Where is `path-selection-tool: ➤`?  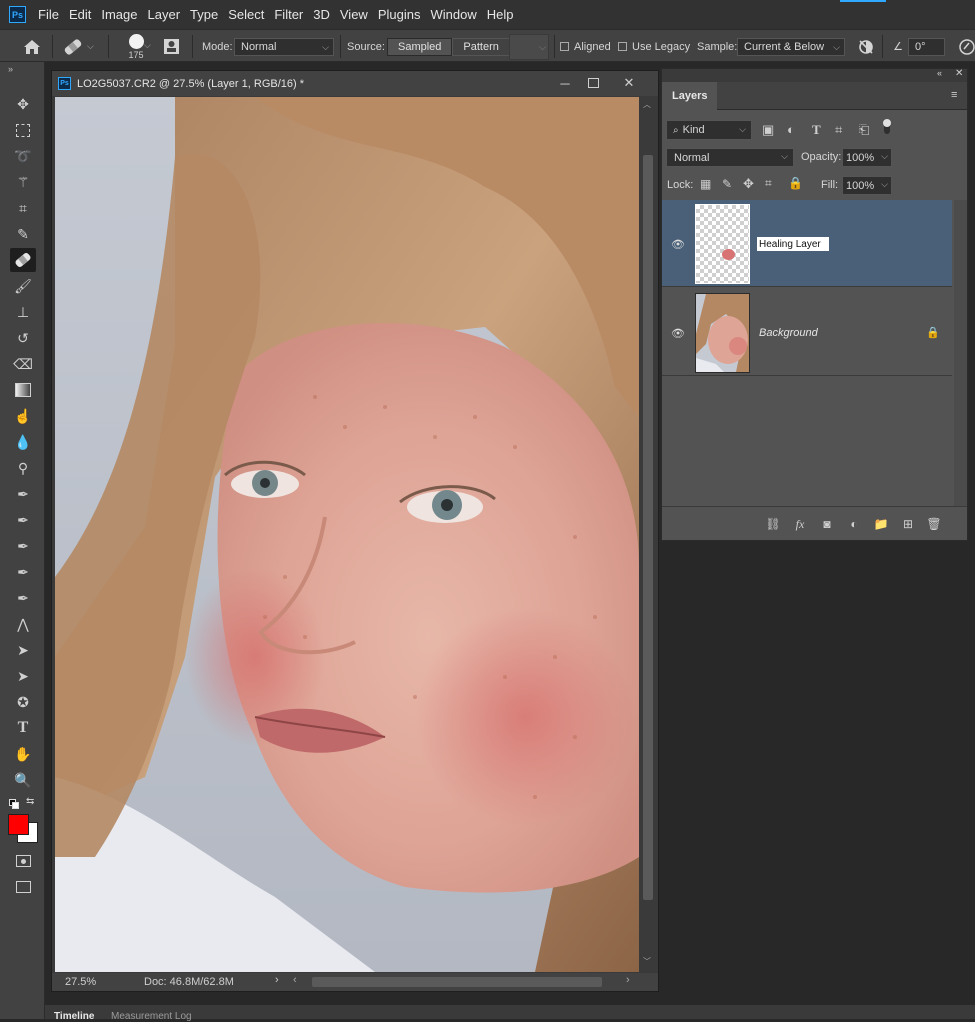 path-selection-tool: ➤ is located at coordinates (23, 650).